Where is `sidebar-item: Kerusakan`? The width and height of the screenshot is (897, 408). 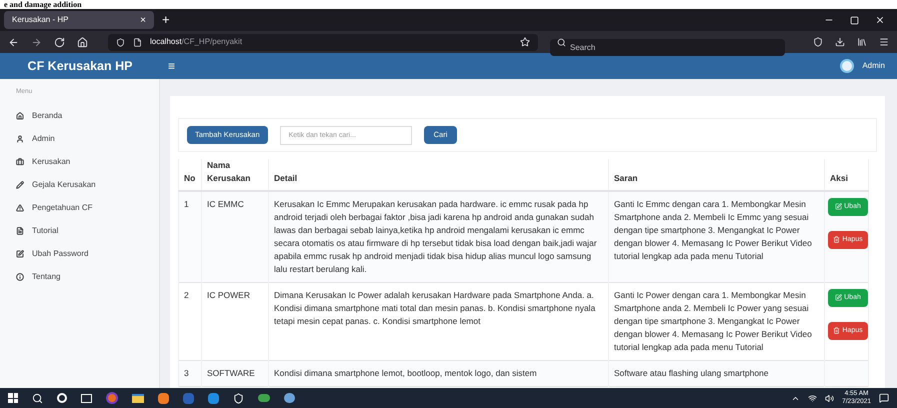
sidebar-item: Kerusakan is located at coordinates (87, 162).